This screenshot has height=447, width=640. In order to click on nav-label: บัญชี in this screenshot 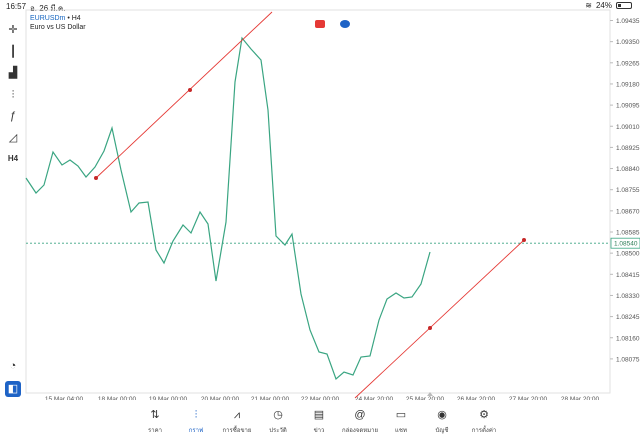, I will do `click(442, 431)`.